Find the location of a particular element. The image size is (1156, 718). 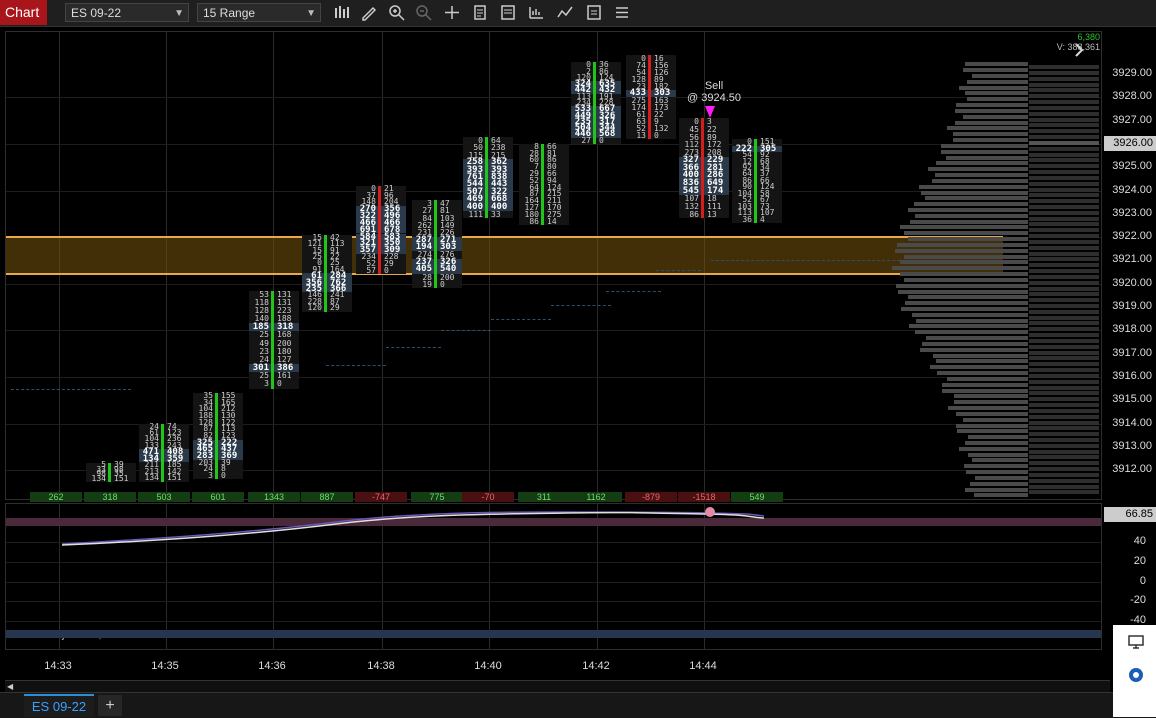

price-label: 3913.00 is located at coordinates (1132, 445).